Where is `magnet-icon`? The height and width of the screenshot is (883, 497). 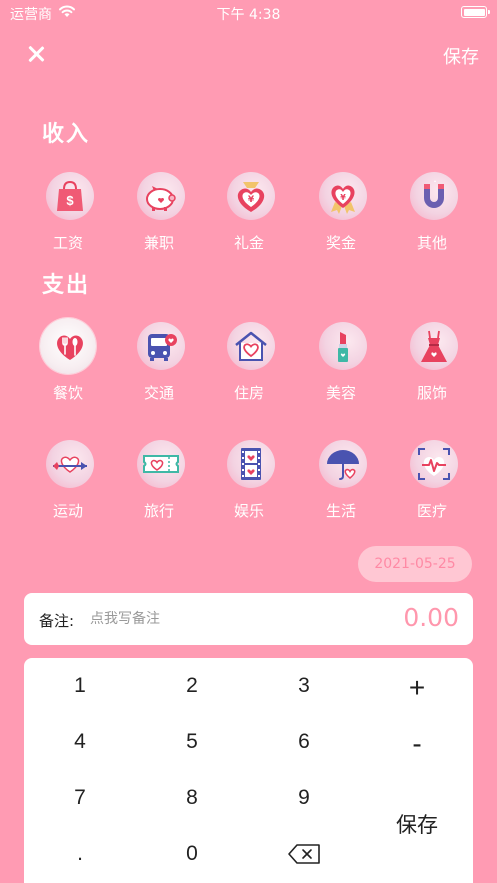
magnet-icon is located at coordinates (434, 194).